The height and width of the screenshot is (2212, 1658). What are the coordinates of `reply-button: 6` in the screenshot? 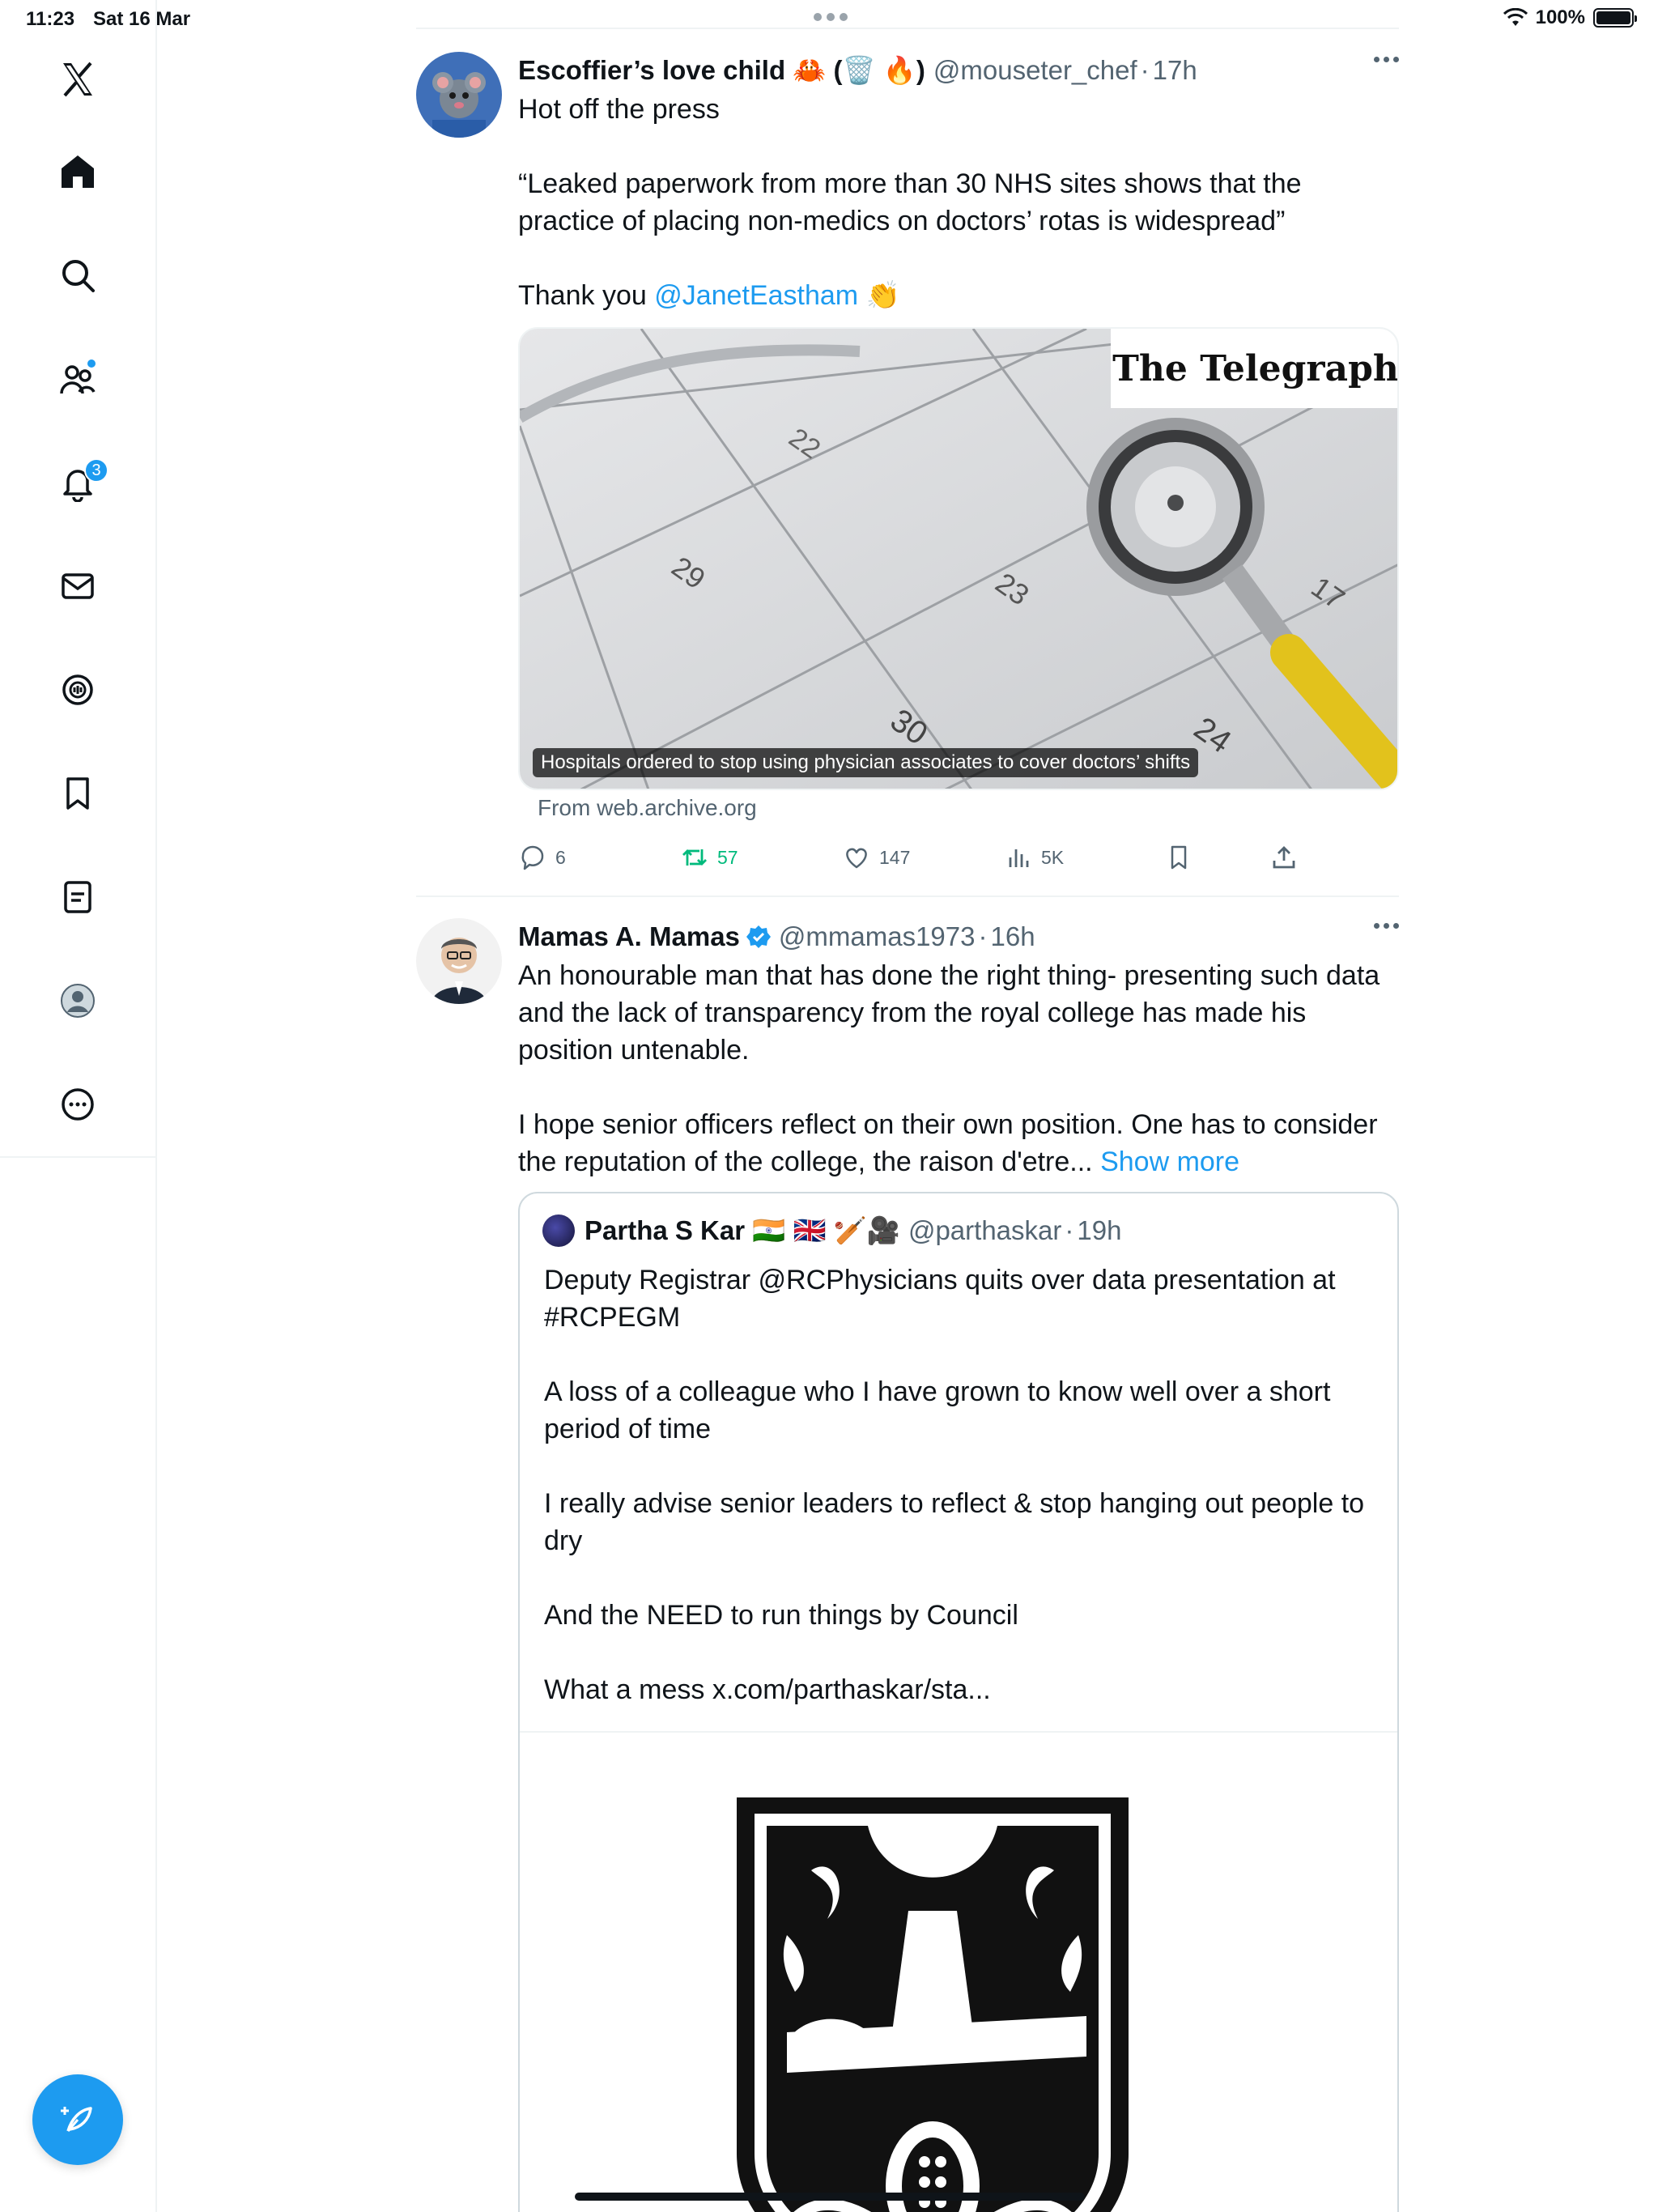 It's located at (542, 858).